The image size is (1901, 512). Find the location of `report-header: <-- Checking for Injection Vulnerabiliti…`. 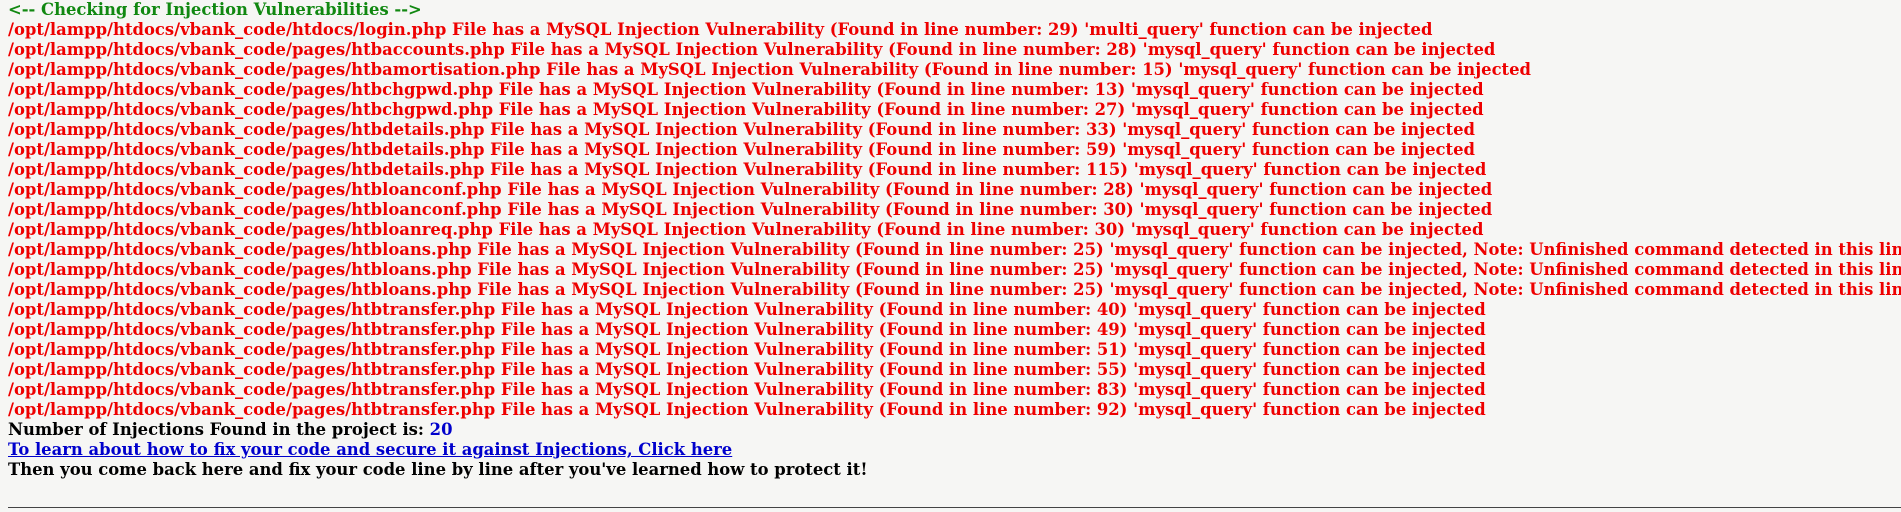

report-header: <-- Checking for Injection Vulnerabiliti… is located at coordinates (215, 9).